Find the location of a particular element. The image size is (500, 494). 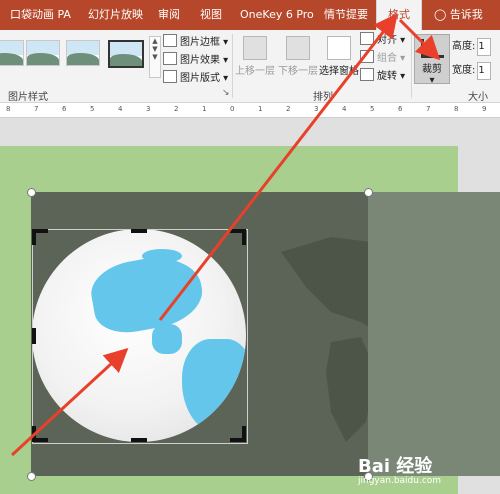

height-label: 高度: is located at coordinates (464, 46).